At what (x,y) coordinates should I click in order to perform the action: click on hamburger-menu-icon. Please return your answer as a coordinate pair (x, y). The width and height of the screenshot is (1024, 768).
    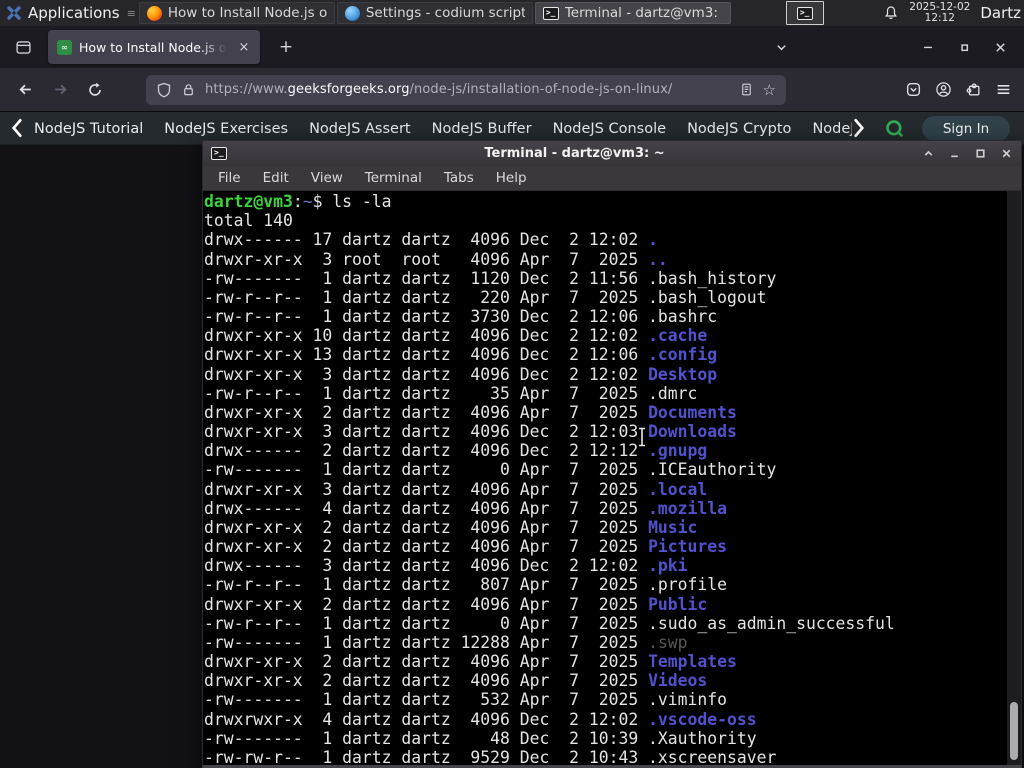
    Looking at the image, I should click on (1003, 89).